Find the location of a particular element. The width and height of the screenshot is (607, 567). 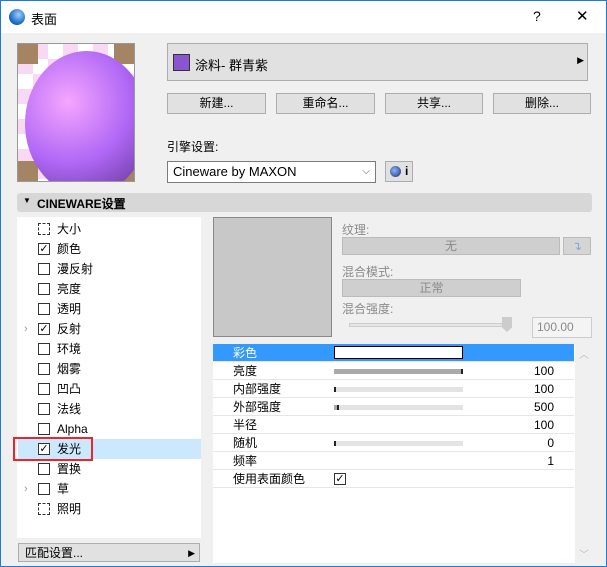

engine-info-button: i is located at coordinates (399, 171).